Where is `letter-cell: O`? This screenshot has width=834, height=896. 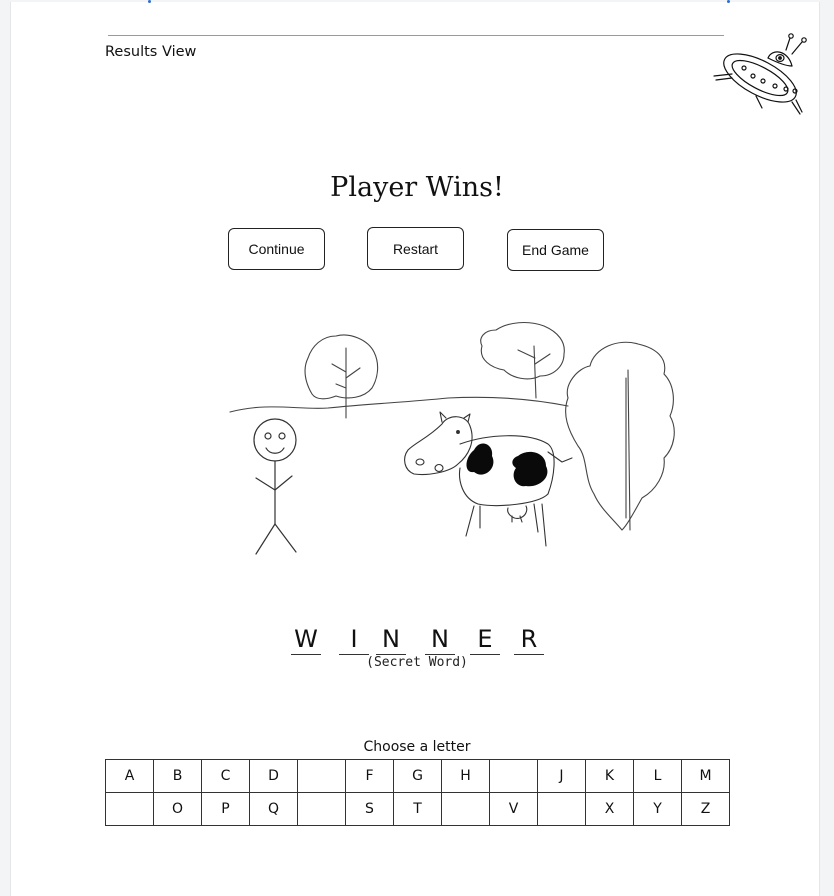
letter-cell: O is located at coordinates (177, 809).